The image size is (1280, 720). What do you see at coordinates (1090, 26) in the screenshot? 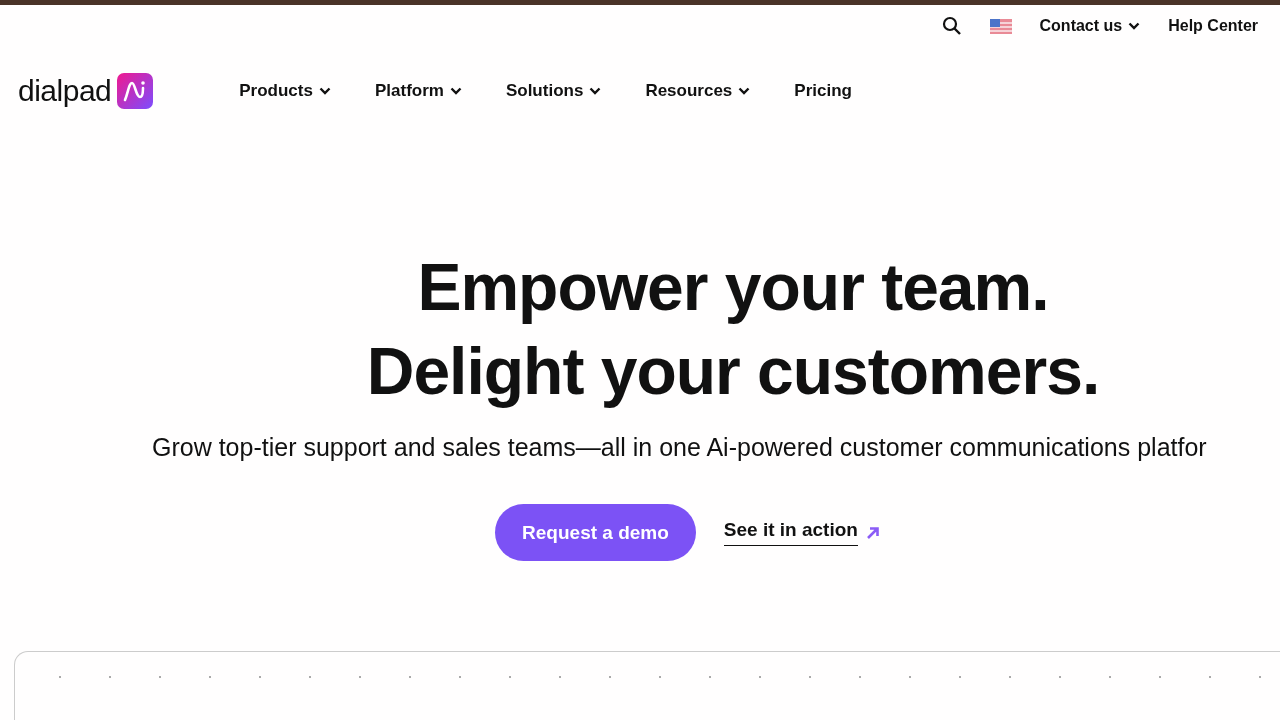
I see `contact-link: Contact us` at bounding box center [1090, 26].